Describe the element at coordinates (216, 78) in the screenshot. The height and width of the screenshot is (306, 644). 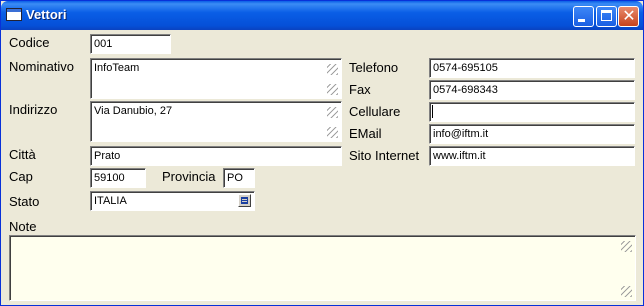
I see `nominativo-field: InfoTeam` at that location.